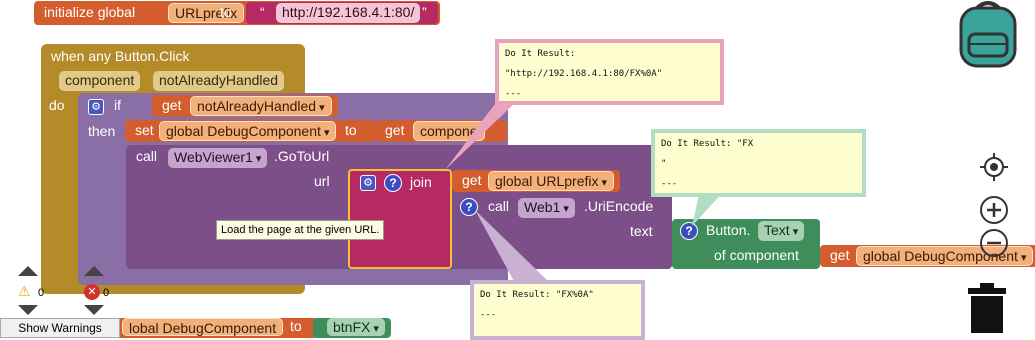 The width and height of the screenshot is (1035, 340). What do you see at coordinates (540, 54) in the screenshot?
I see `bubble-header: Do It Result:` at bounding box center [540, 54].